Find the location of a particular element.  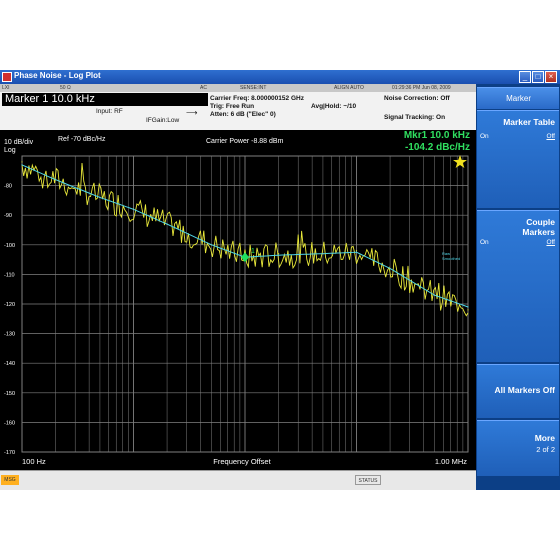

align-label: ALIGN AUTO is located at coordinates (349, 88).